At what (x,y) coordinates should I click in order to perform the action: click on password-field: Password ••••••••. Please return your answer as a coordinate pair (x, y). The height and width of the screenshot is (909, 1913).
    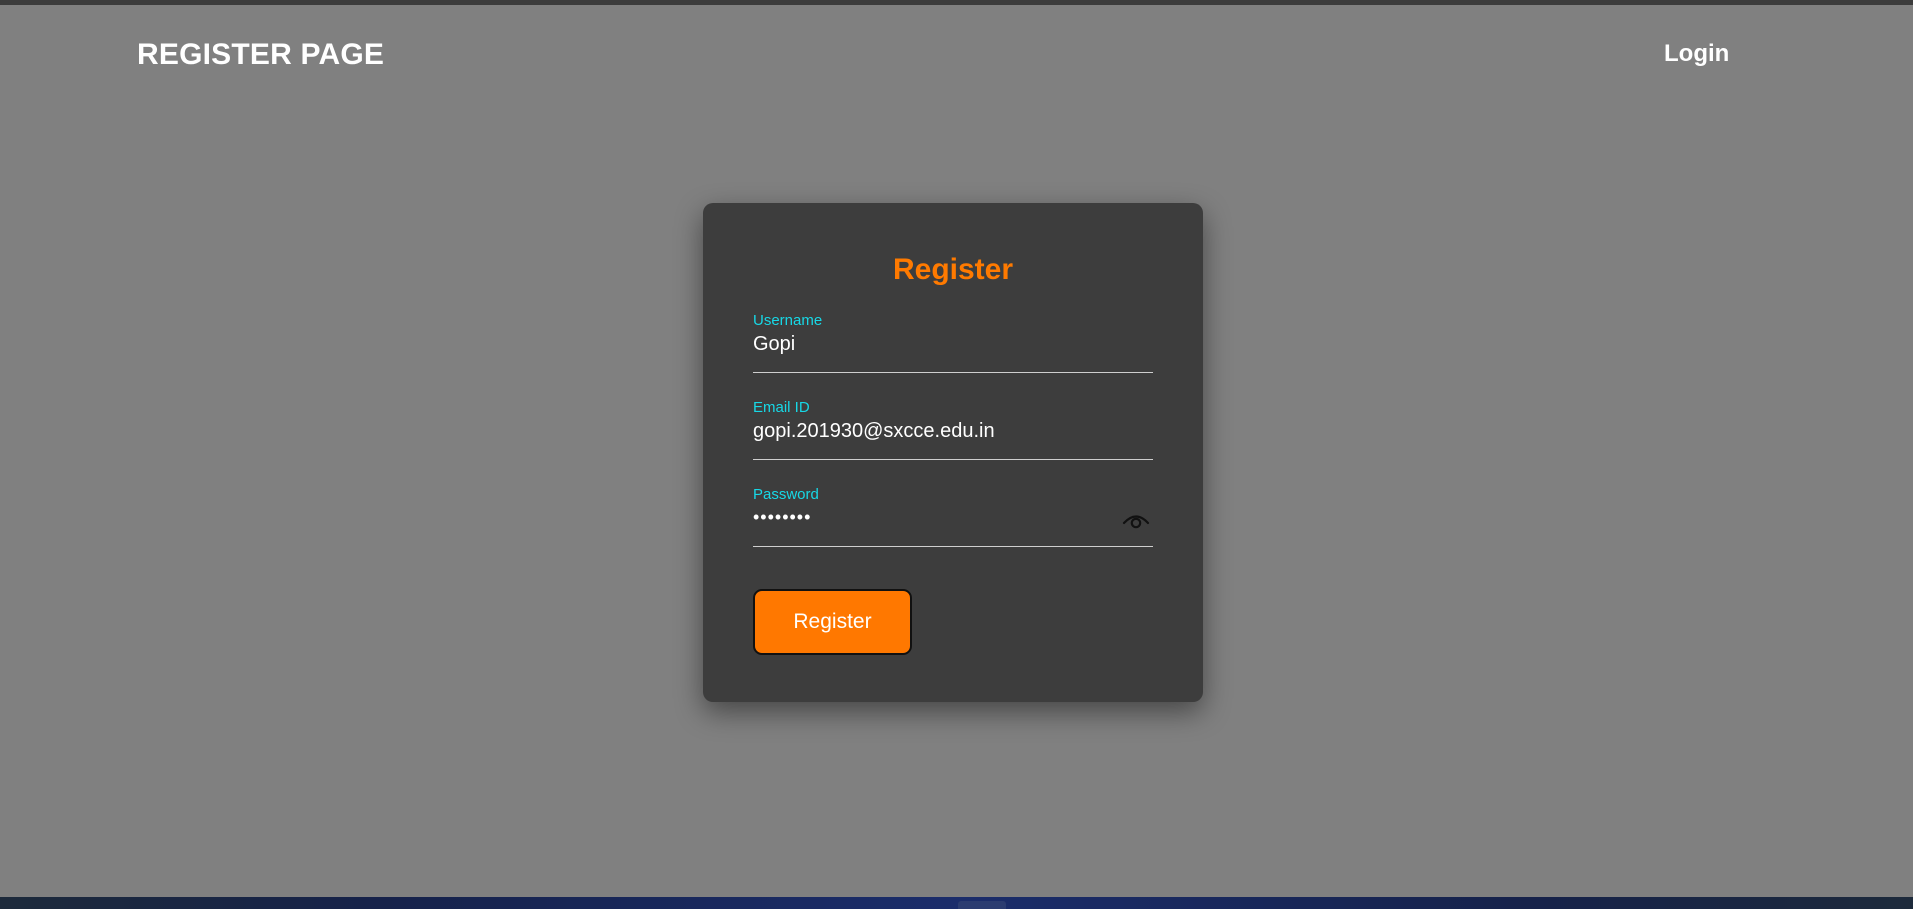
    Looking at the image, I should click on (953, 516).